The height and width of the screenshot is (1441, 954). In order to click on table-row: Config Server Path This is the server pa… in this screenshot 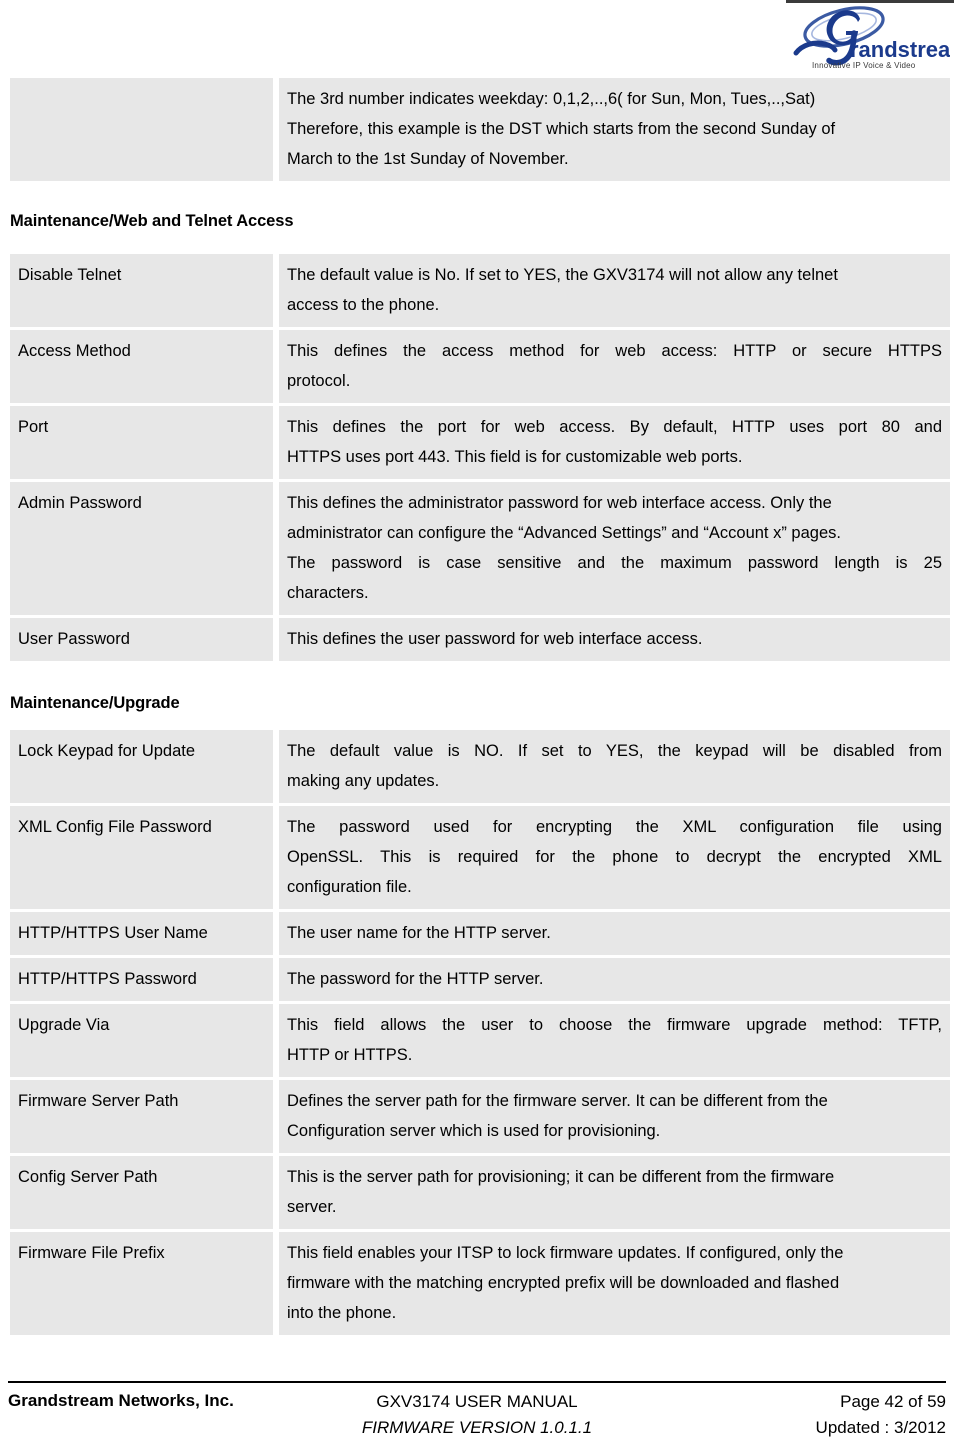, I will do `click(480, 1191)`.